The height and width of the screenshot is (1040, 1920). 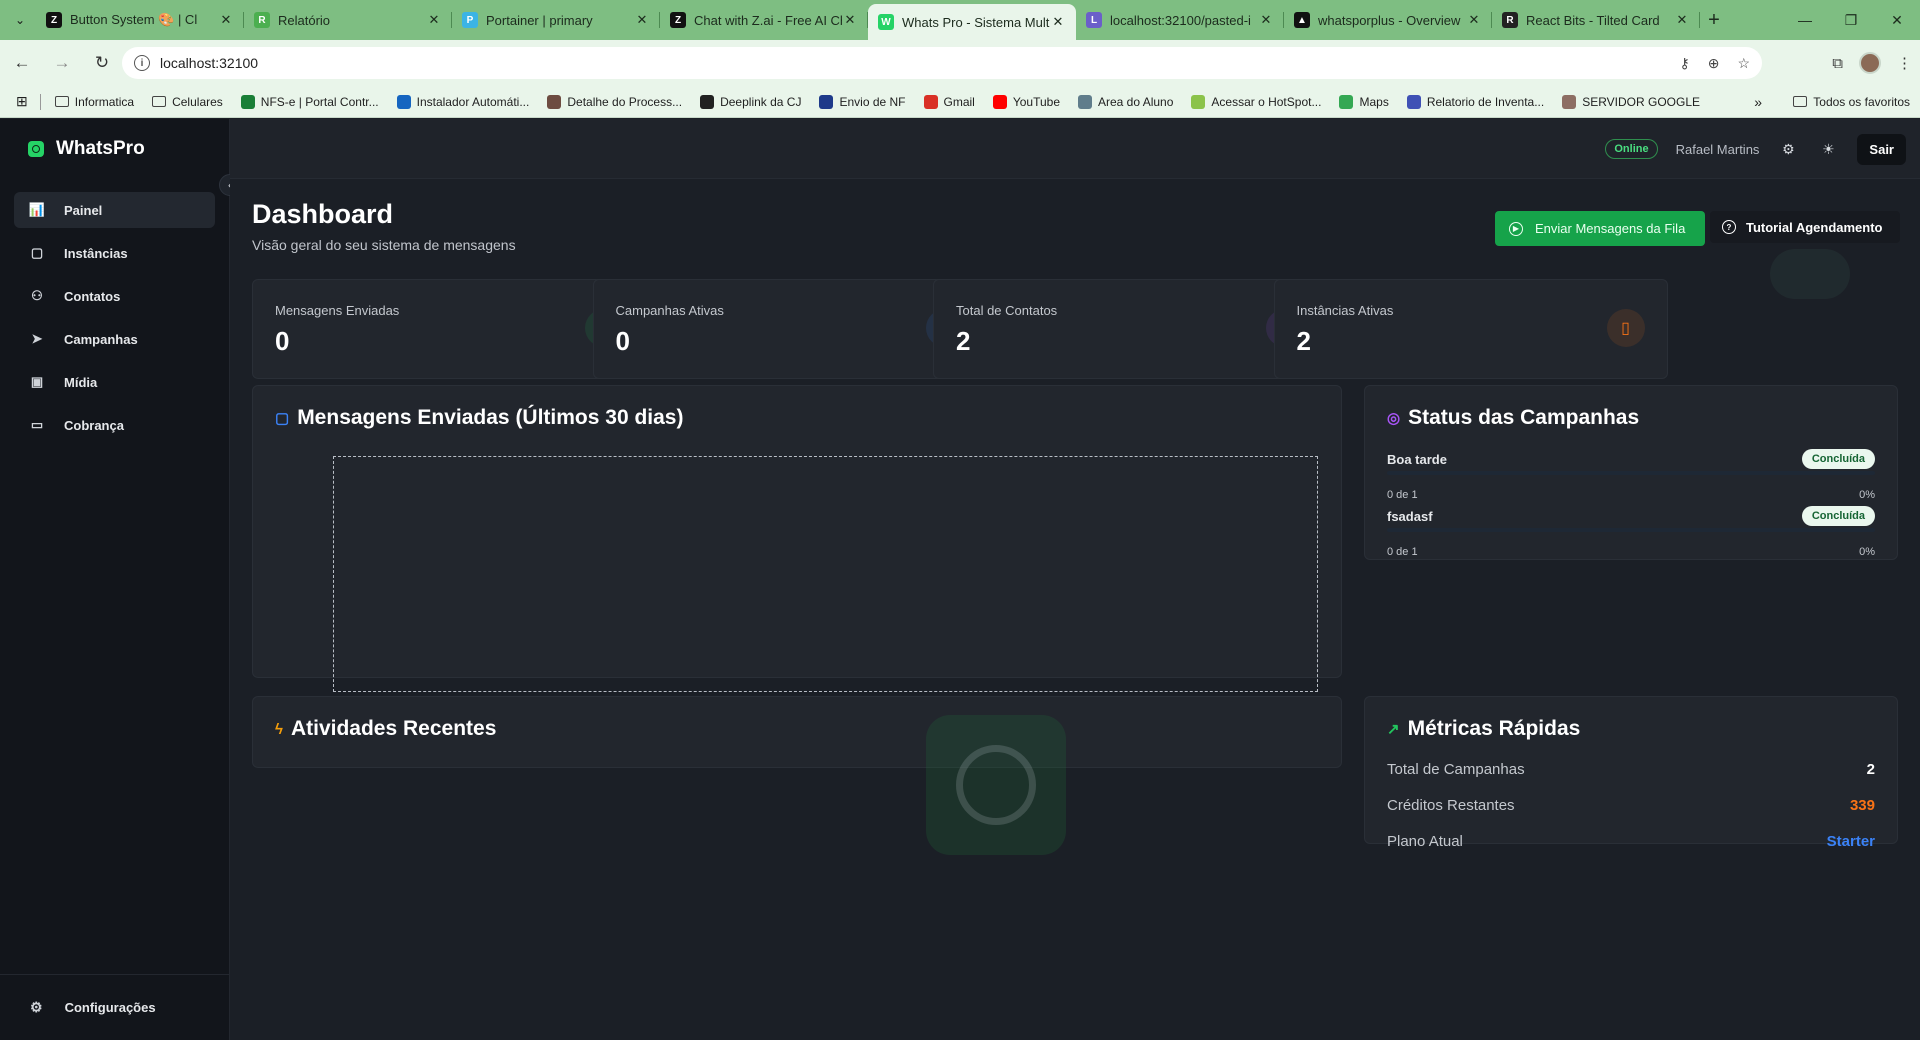 I want to click on browser-tab: P Portainer | primary ✕, so click(x=556, y=20).